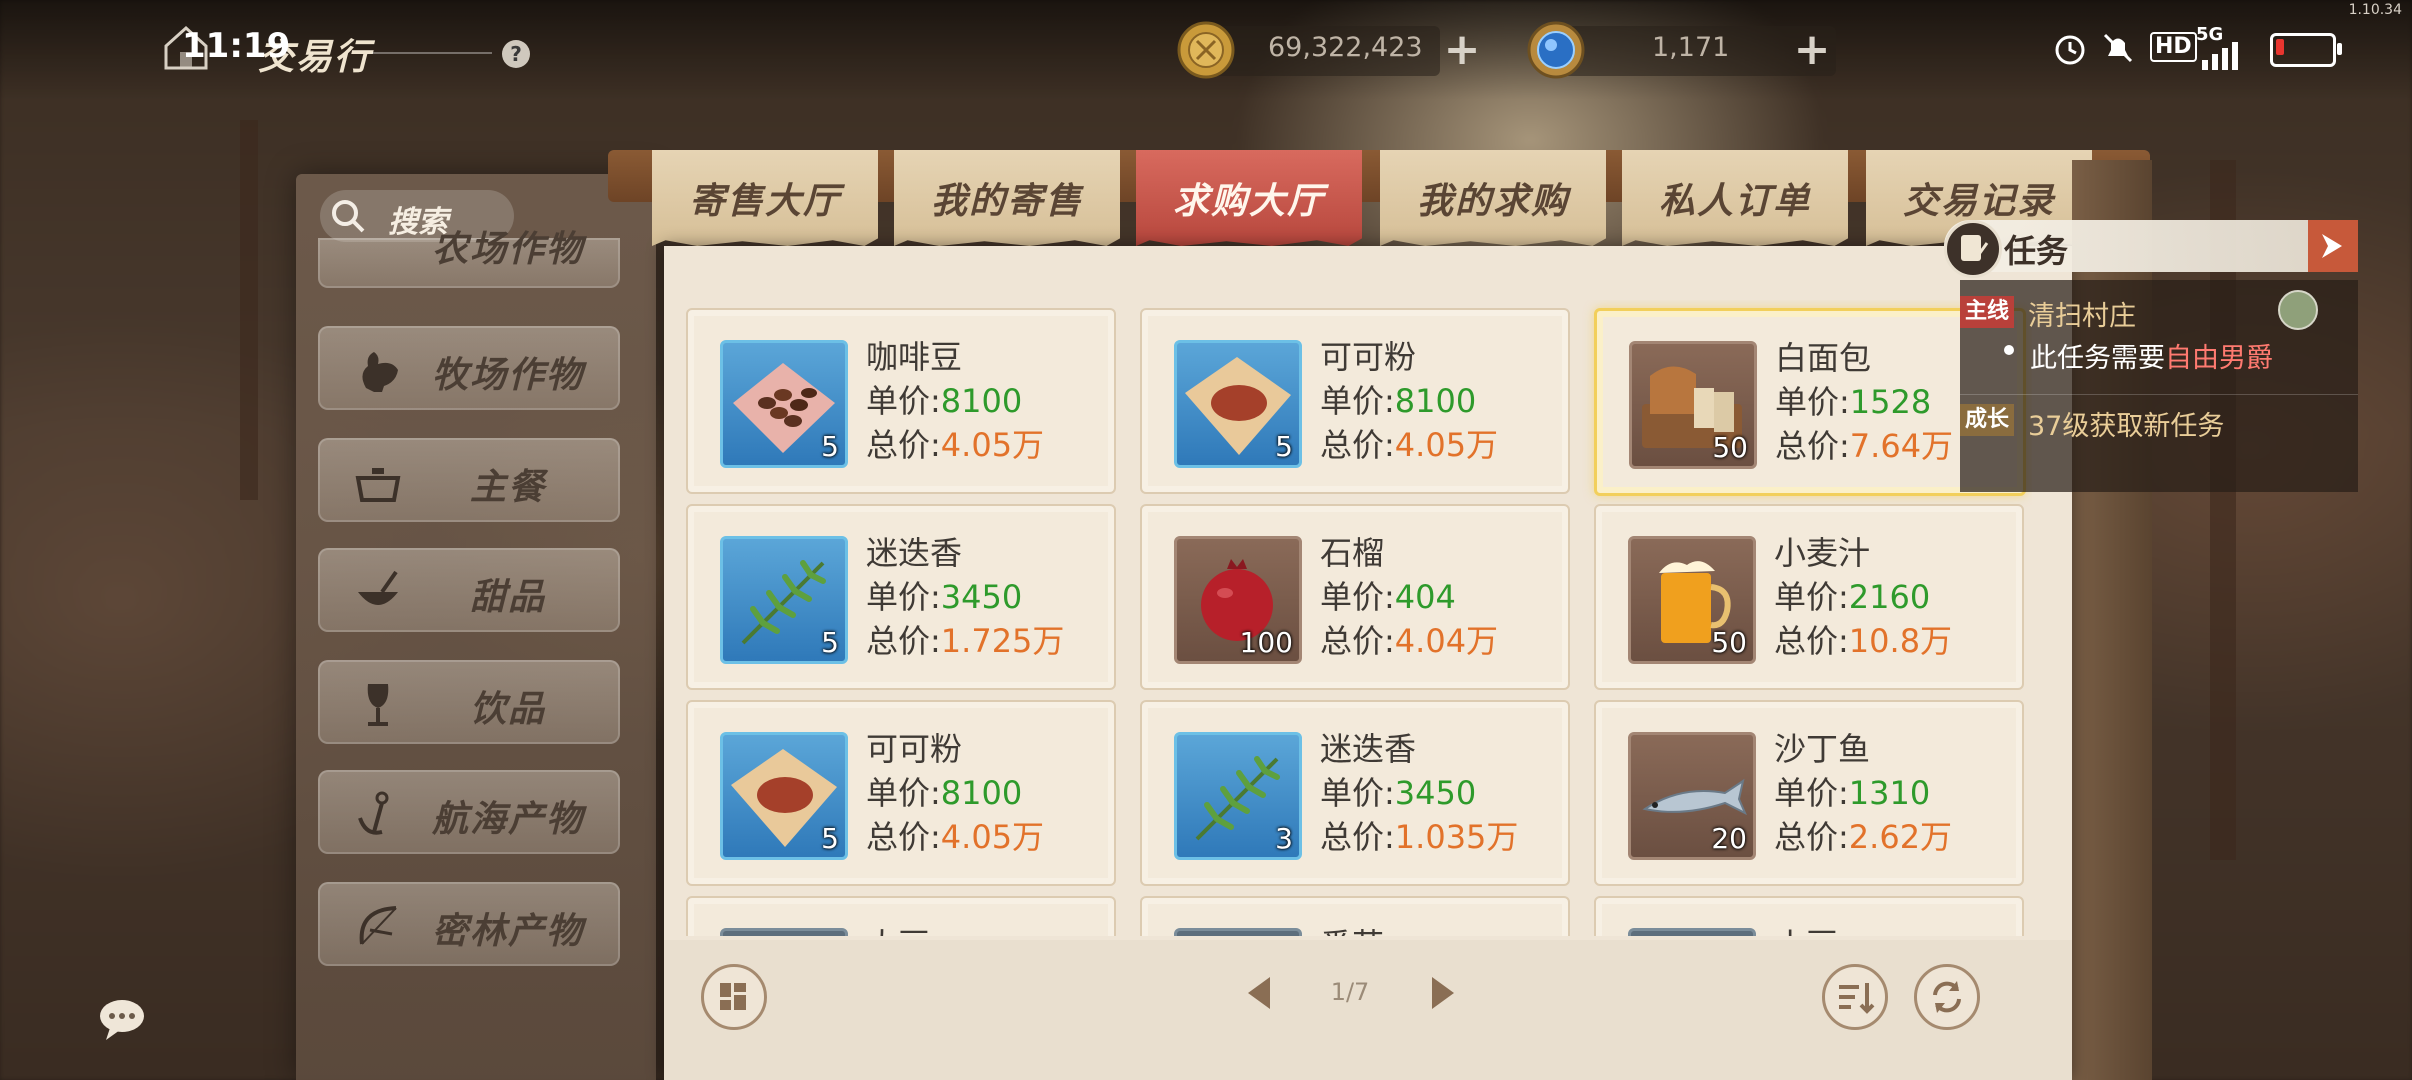 The height and width of the screenshot is (1080, 2412). What do you see at coordinates (914, 357) in the screenshot?
I see `item-name: 咖啡豆` at bounding box center [914, 357].